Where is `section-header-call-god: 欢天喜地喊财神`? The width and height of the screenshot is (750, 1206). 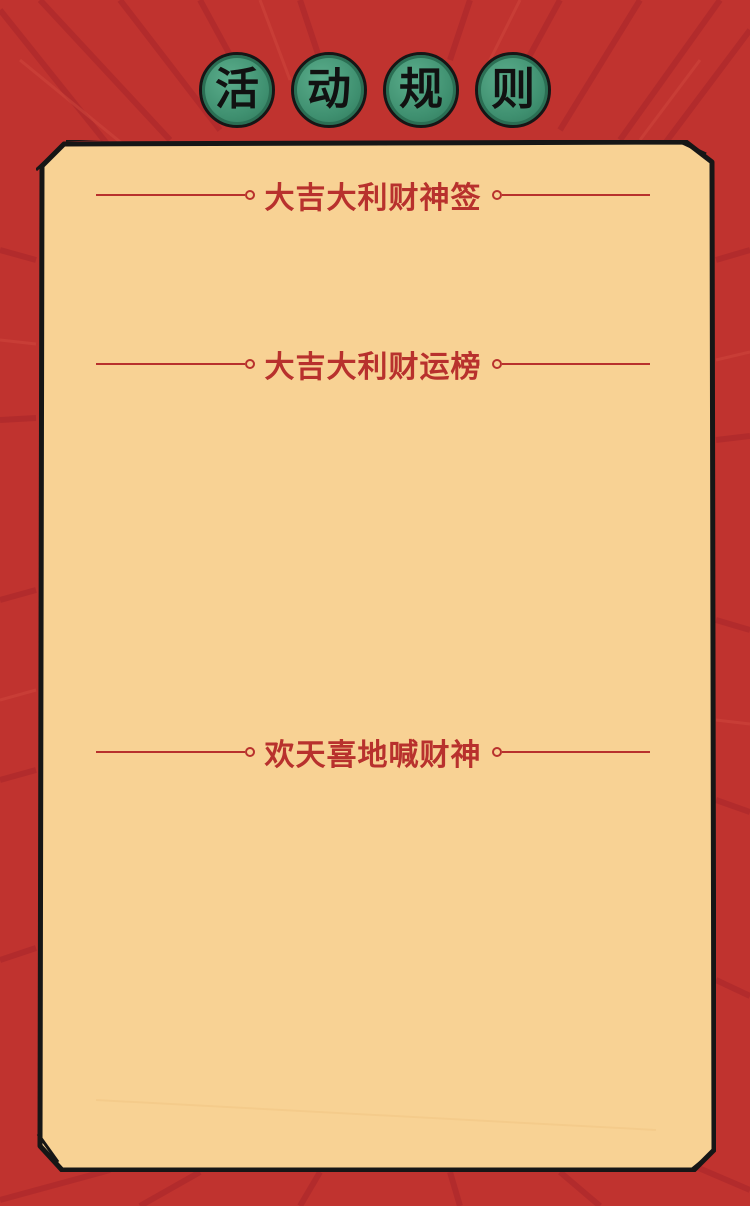 section-header-call-god: 欢天喜地喊财神 is located at coordinates (373, 752).